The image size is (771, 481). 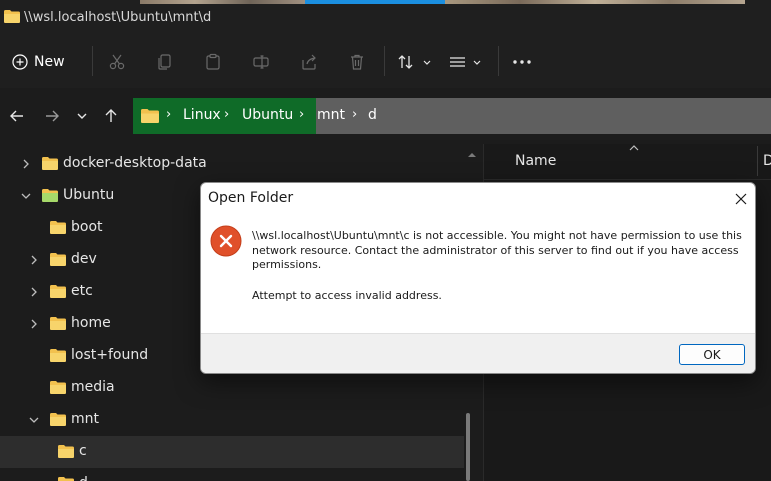 I want to click on view-icon, so click(x=465, y=62).